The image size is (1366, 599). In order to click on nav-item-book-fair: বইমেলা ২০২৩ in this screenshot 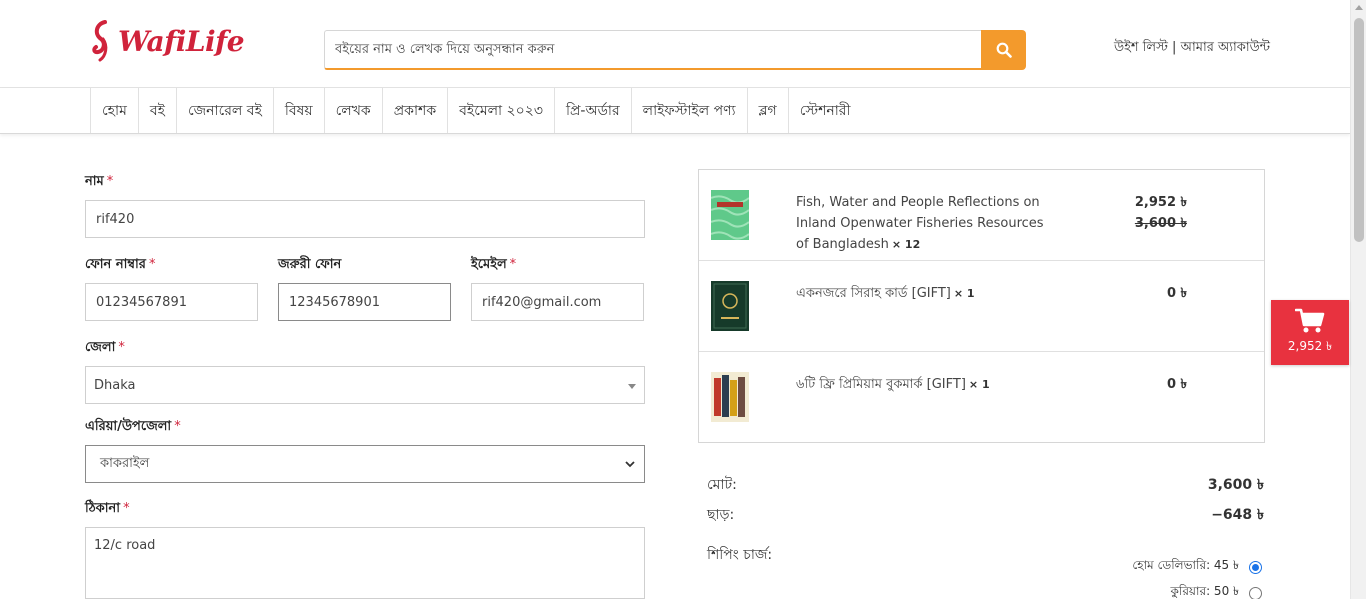, I will do `click(500, 110)`.